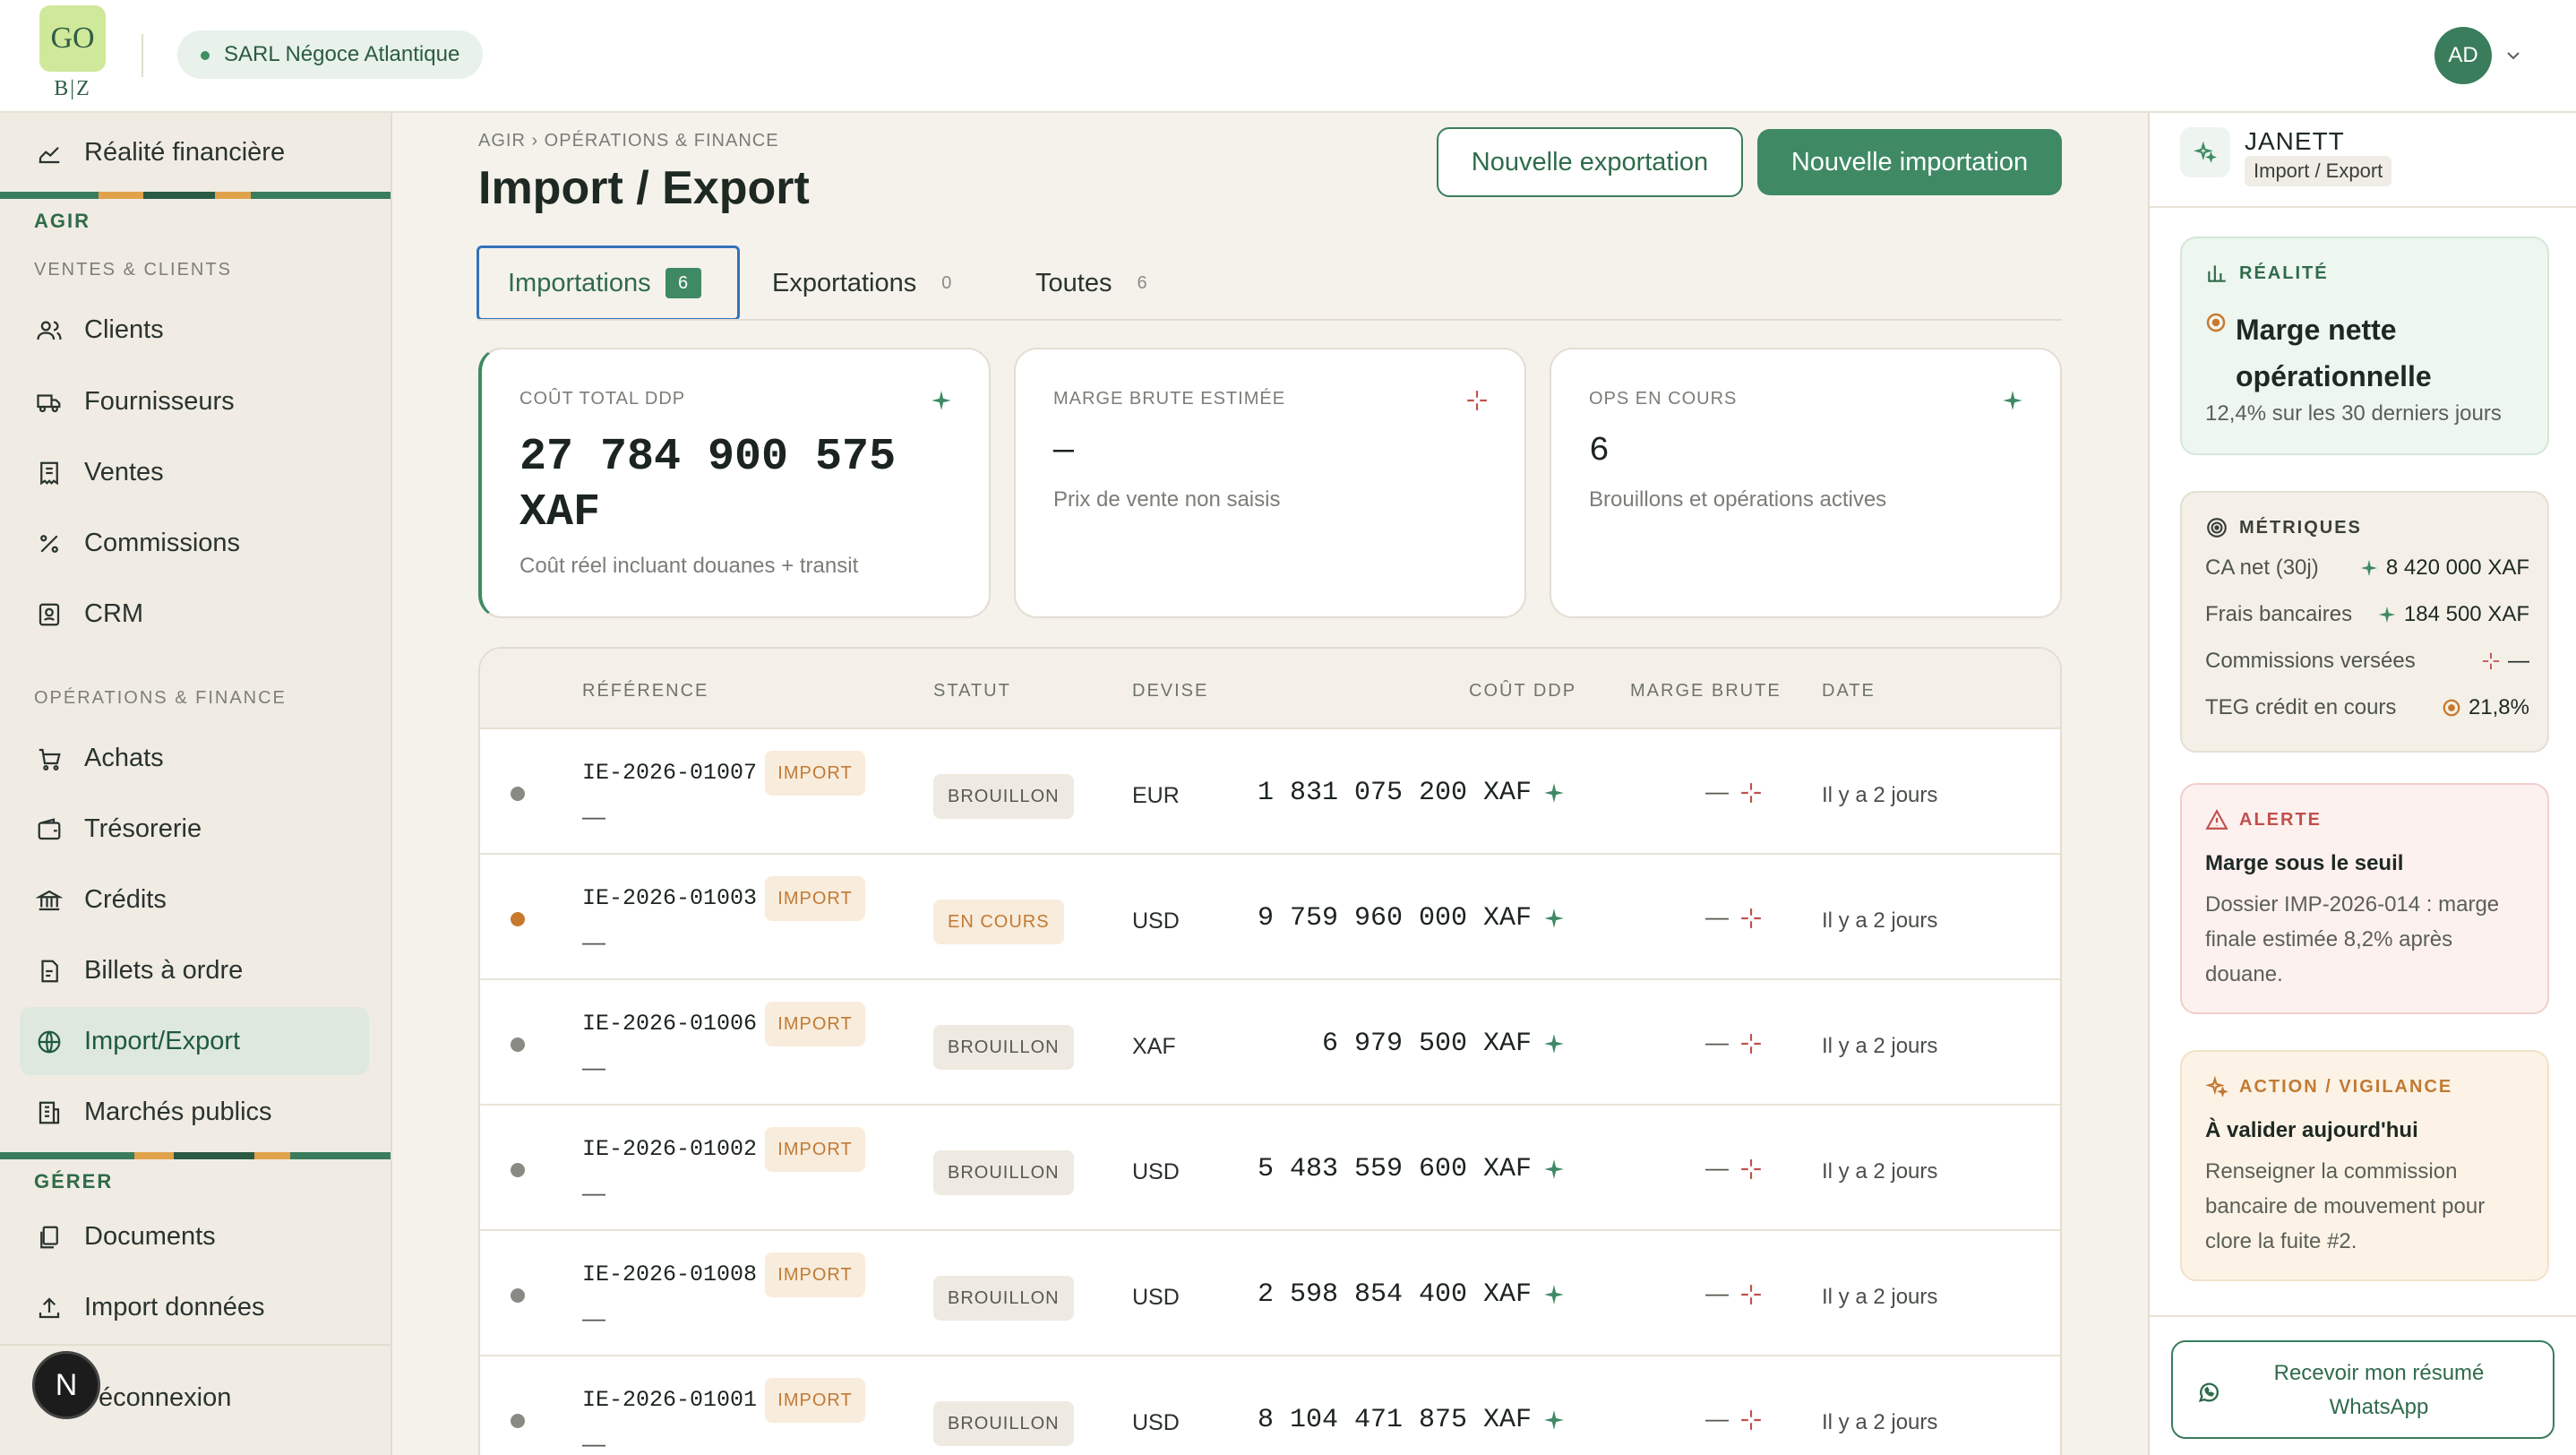  Describe the element at coordinates (1394, 793) in the screenshot. I see `cost-cell: 1 831 075 200 XAF` at that location.